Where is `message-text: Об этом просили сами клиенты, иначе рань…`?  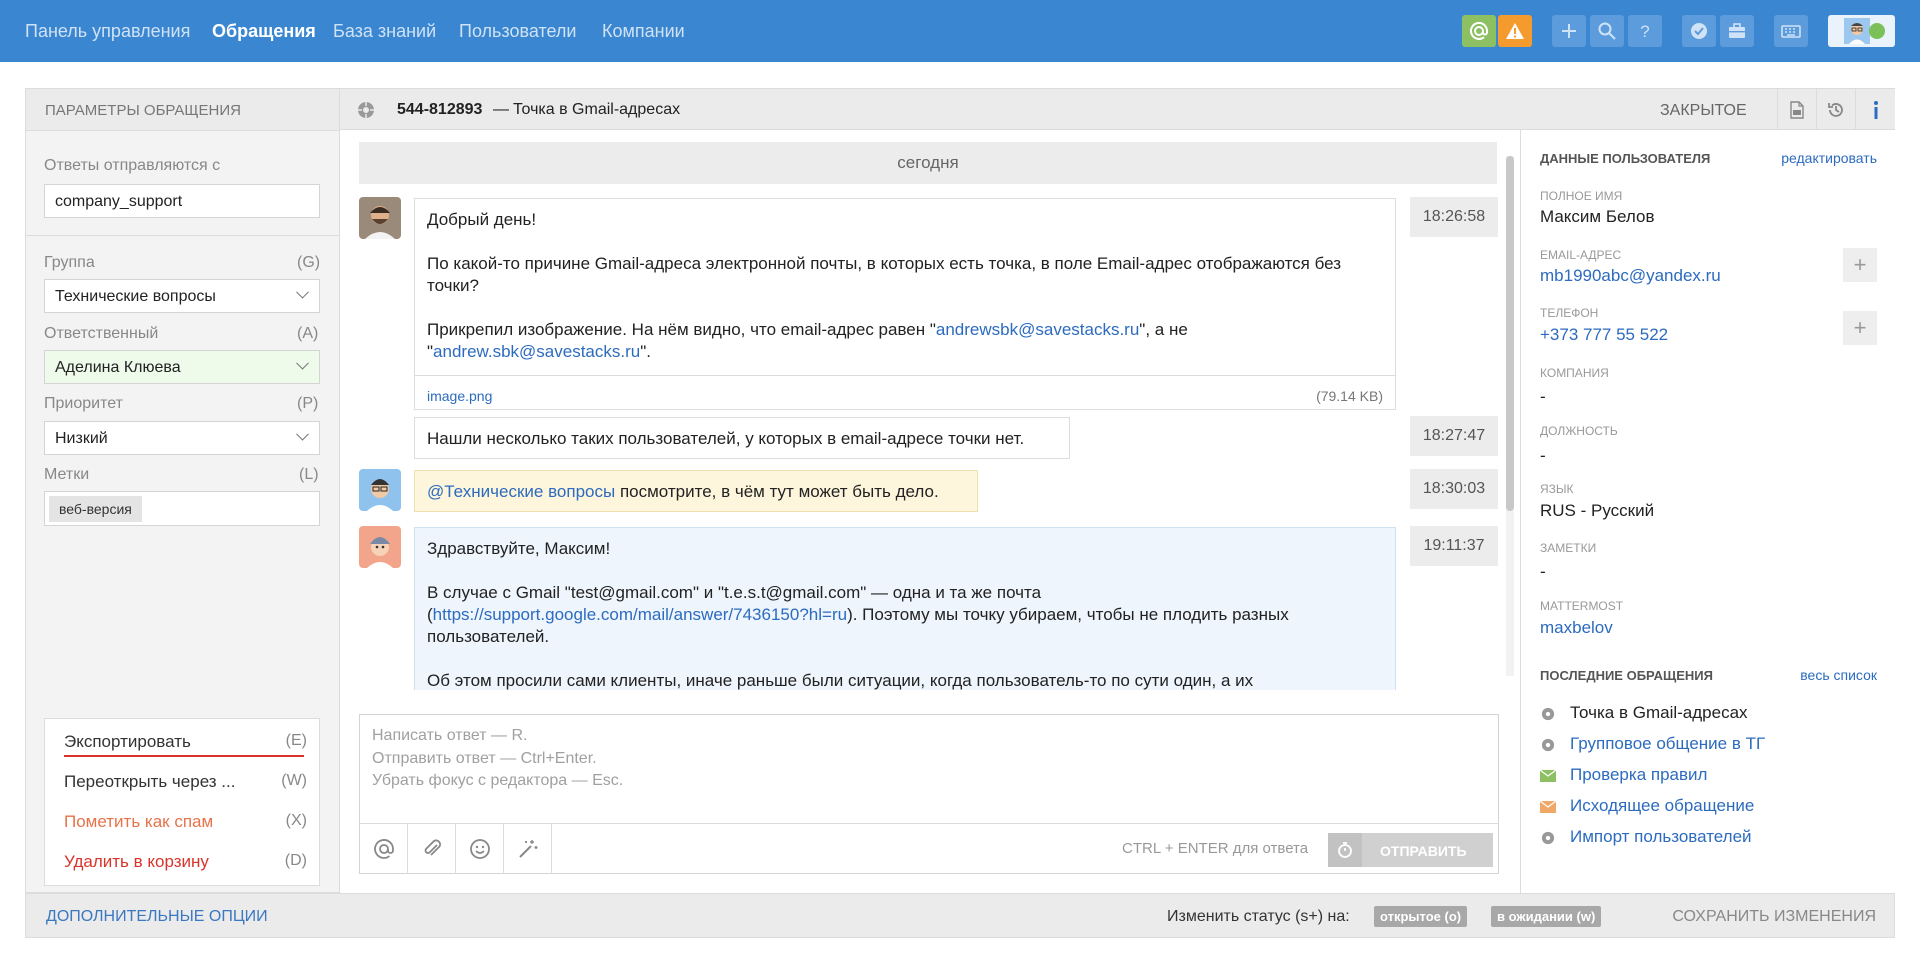 message-text: Об этом просили сами клиенты, иначе рань… is located at coordinates (840, 680).